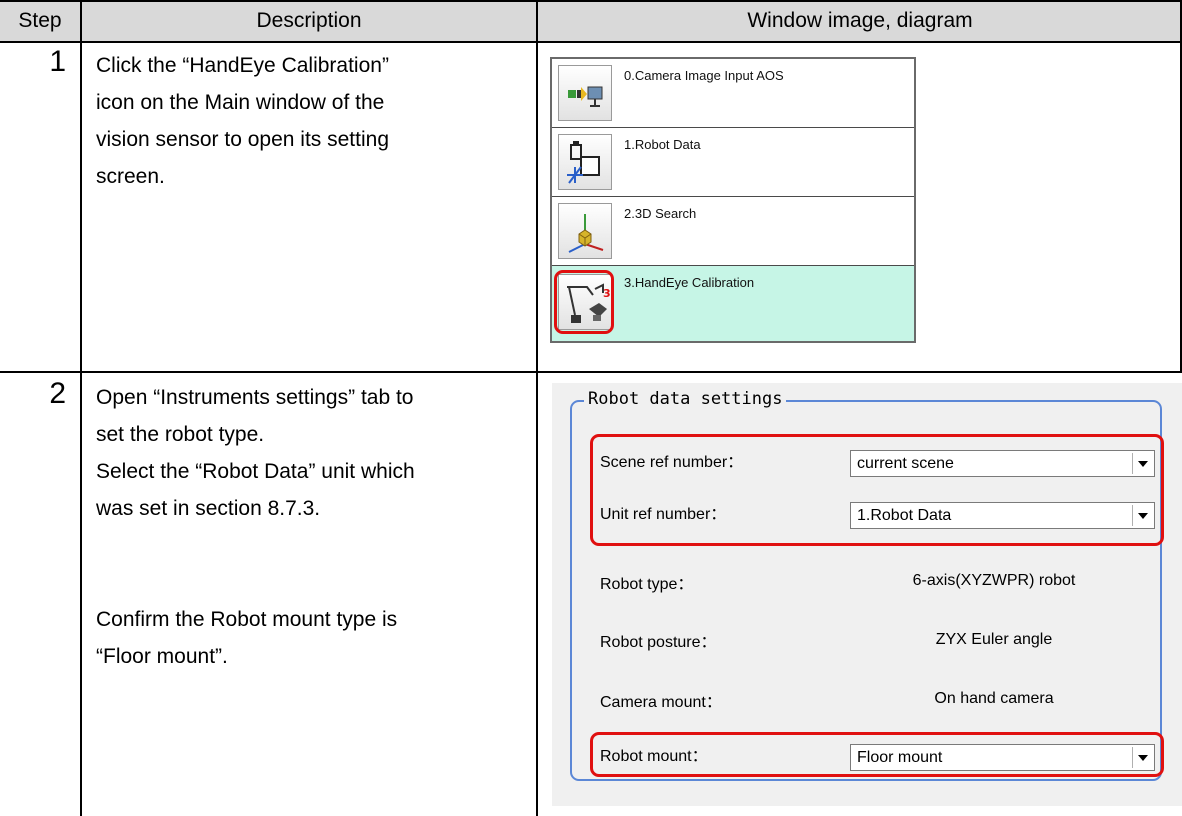  I want to click on unit-item-robot-data: 1.Robot Data, so click(733, 162).